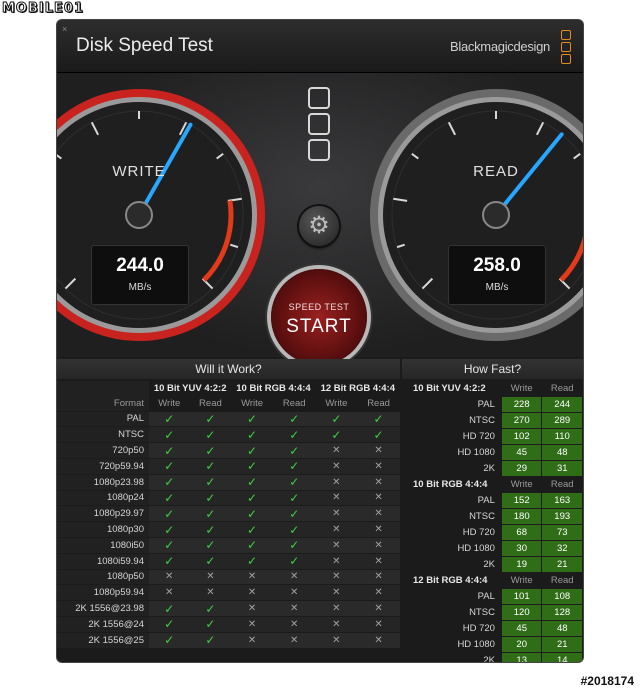 The width and height of the screenshot is (640, 690). What do you see at coordinates (521, 468) in the screenshot?
I see `write-fps-value: 29` at bounding box center [521, 468].